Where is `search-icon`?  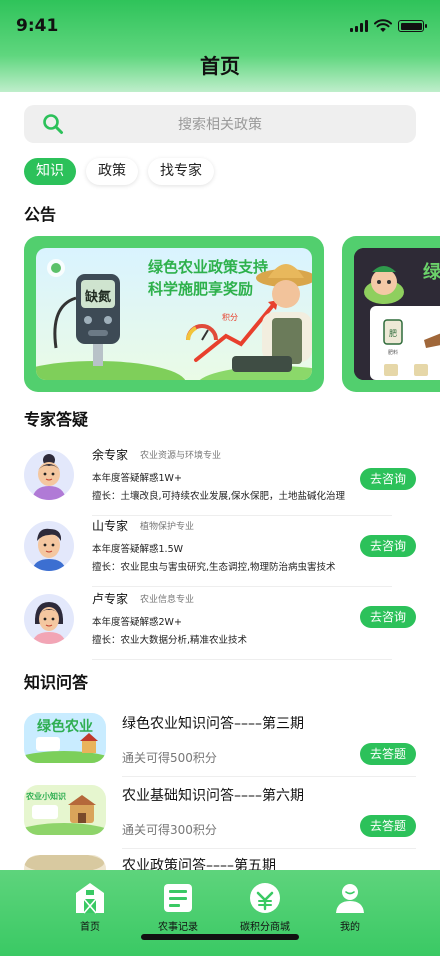
search-icon is located at coordinates (53, 124).